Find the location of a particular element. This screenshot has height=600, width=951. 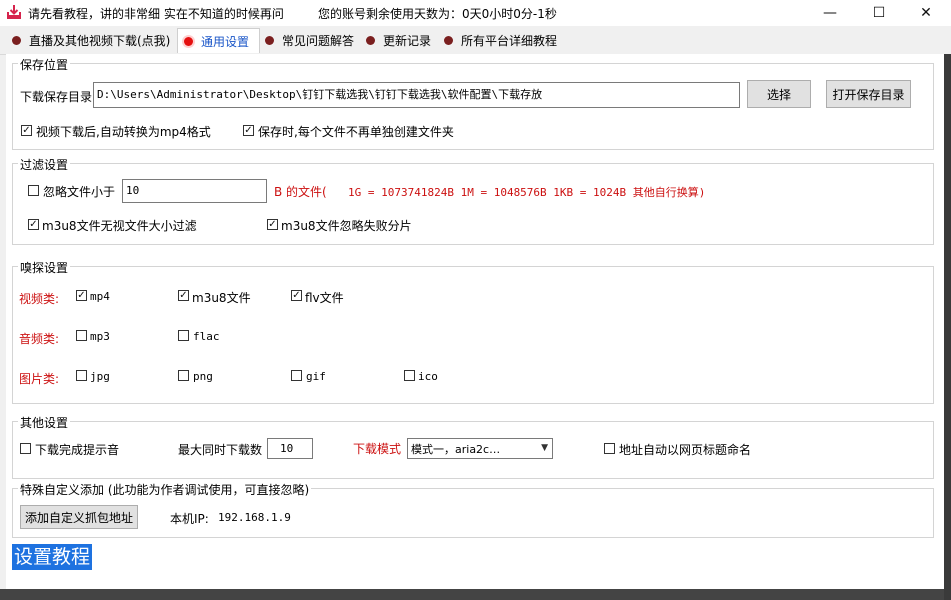

tab-faq: 常见问题解答 is located at coordinates (309, 40).